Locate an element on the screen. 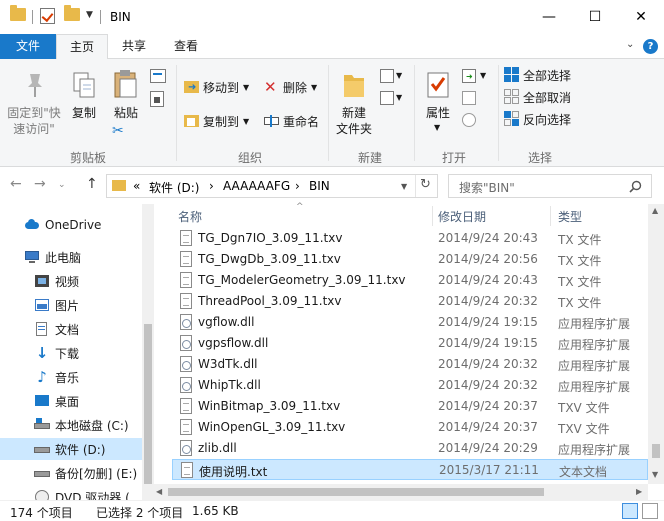  column-header-type: 类型 is located at coordinates (570, 218).